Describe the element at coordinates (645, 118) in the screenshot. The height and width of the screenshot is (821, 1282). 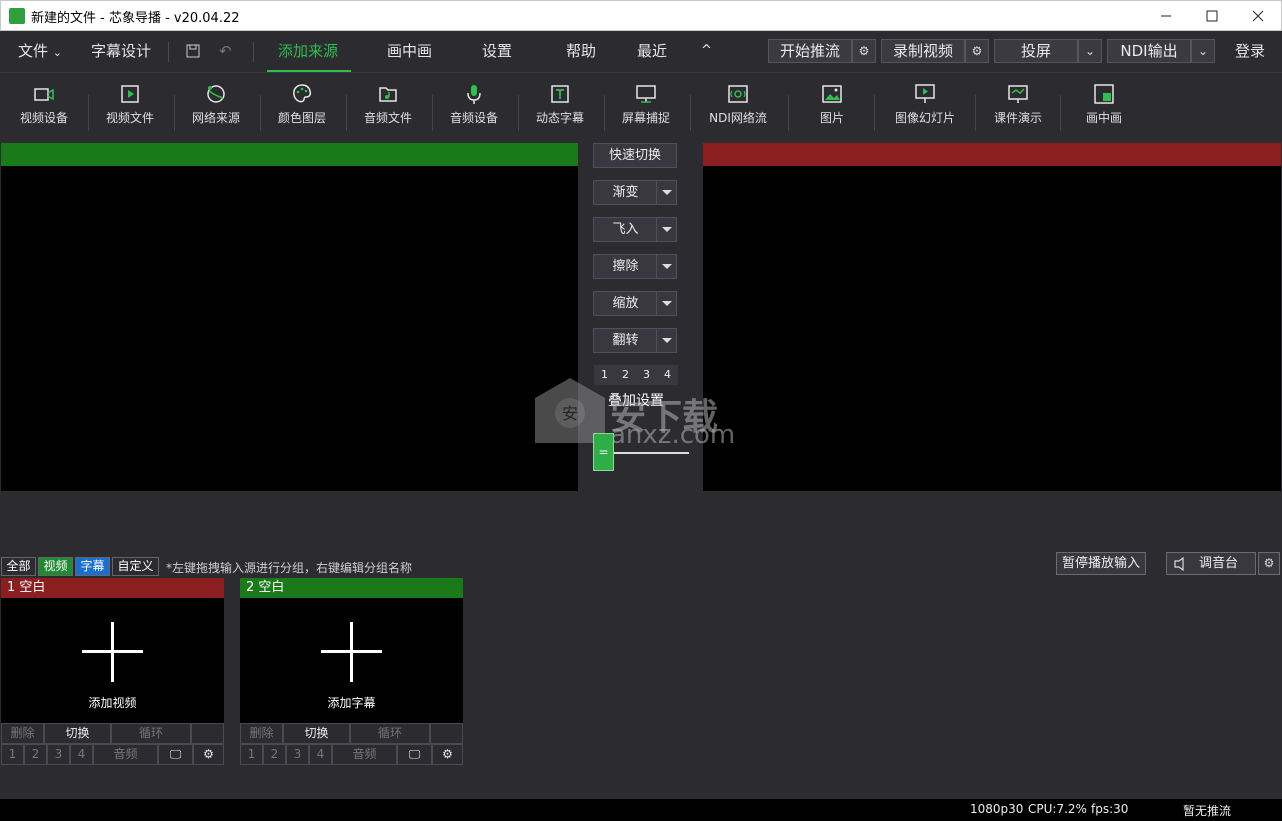
I see `tool-label: 屏幕捕捉` at that location.